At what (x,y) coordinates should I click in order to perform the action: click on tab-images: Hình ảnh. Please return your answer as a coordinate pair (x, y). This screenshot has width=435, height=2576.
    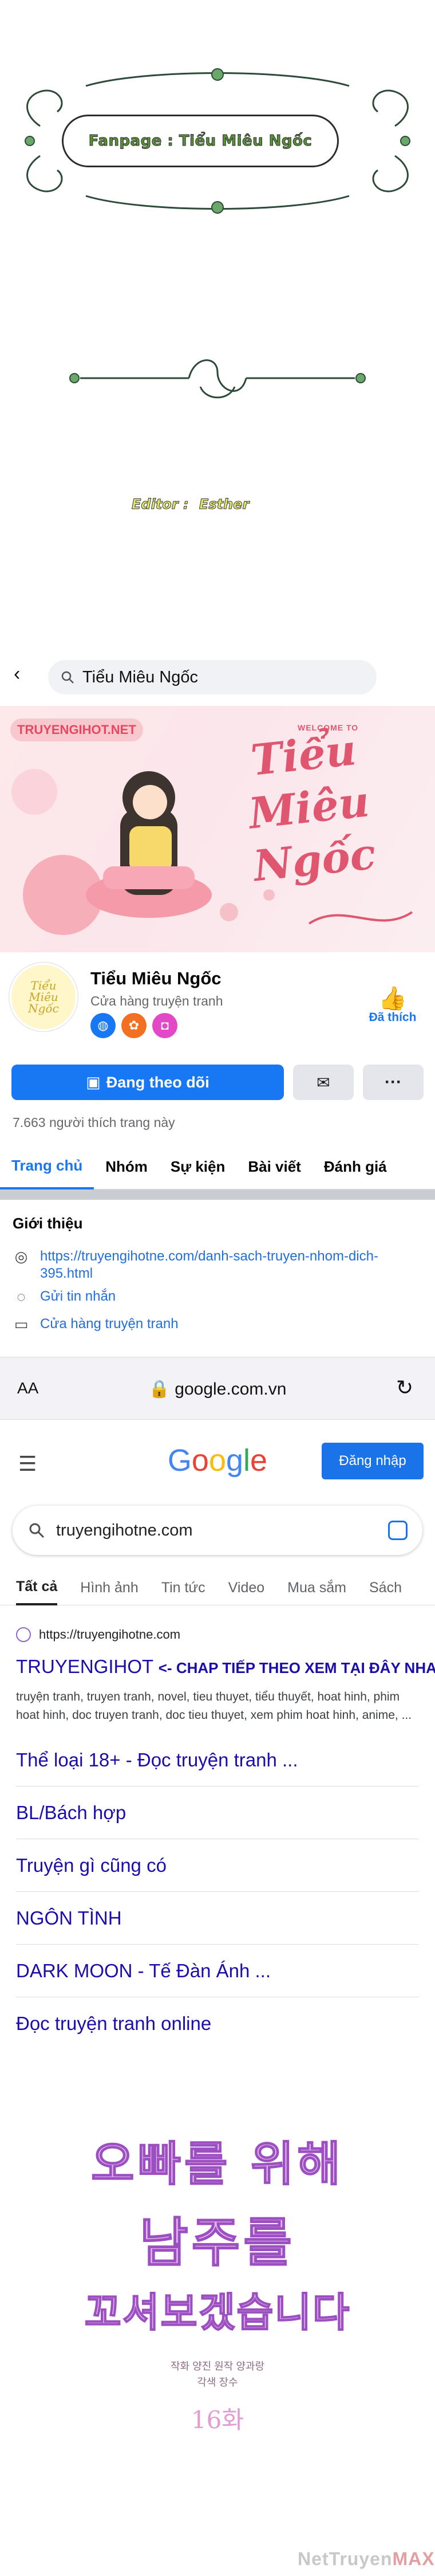
    Looking at the image, I should click on (109, 1588).